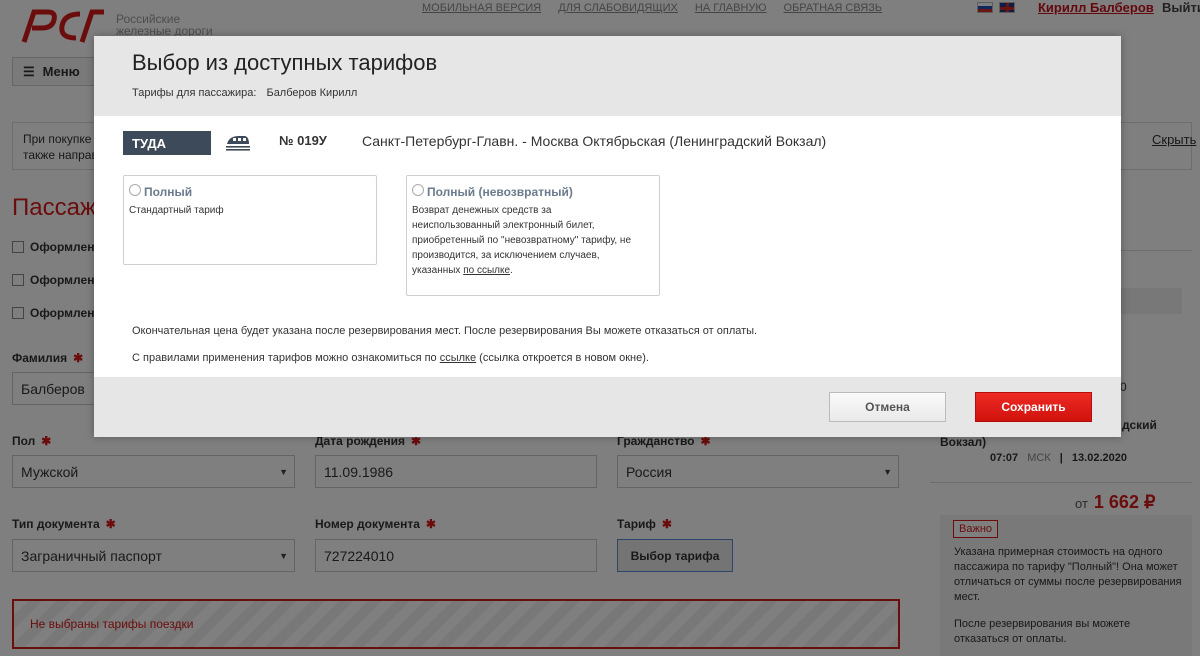 The width and height of the screenshot is (1200, 656). Describe the element at coordinates (887, 407) in the screenshot. I see `cancel-button: Отмена` at that location.